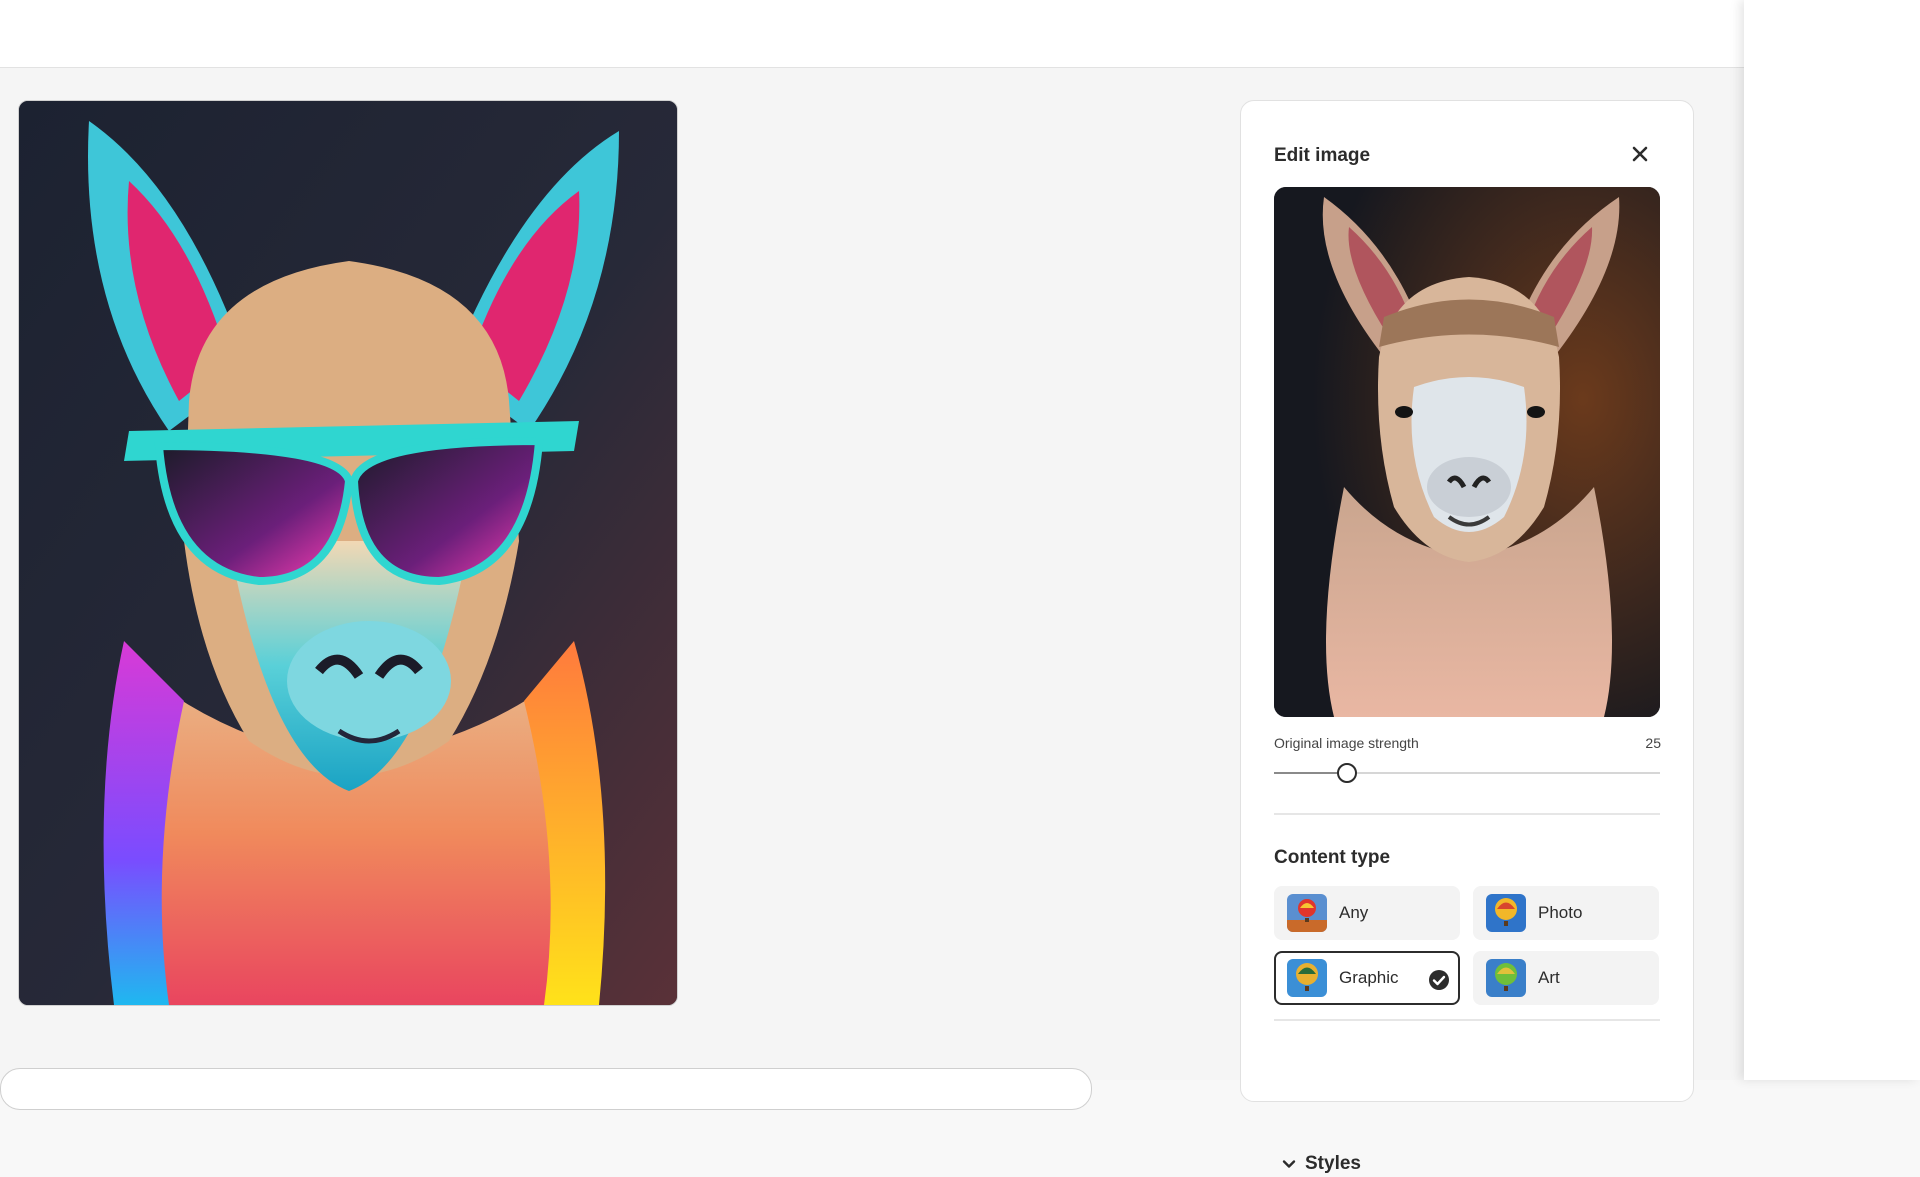 The width and height of the screenshot is (1920, 1177). I want to click on styles-section-toggle: Styles, so click(1321, 1164).